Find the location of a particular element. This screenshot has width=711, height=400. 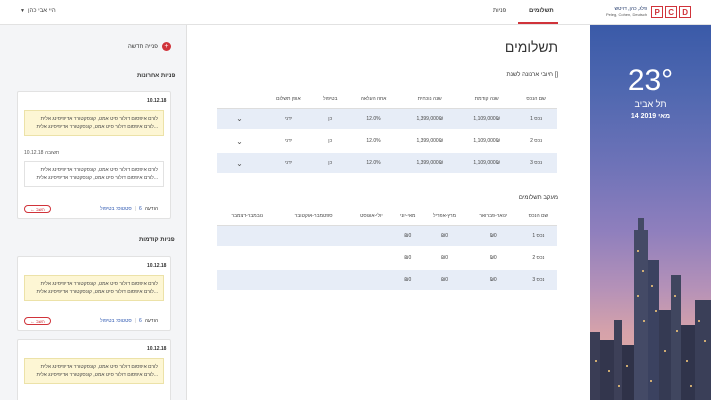

weather-widget: 23° תל אביב 14 מאי 2019 is located at coordinates (650, 93).